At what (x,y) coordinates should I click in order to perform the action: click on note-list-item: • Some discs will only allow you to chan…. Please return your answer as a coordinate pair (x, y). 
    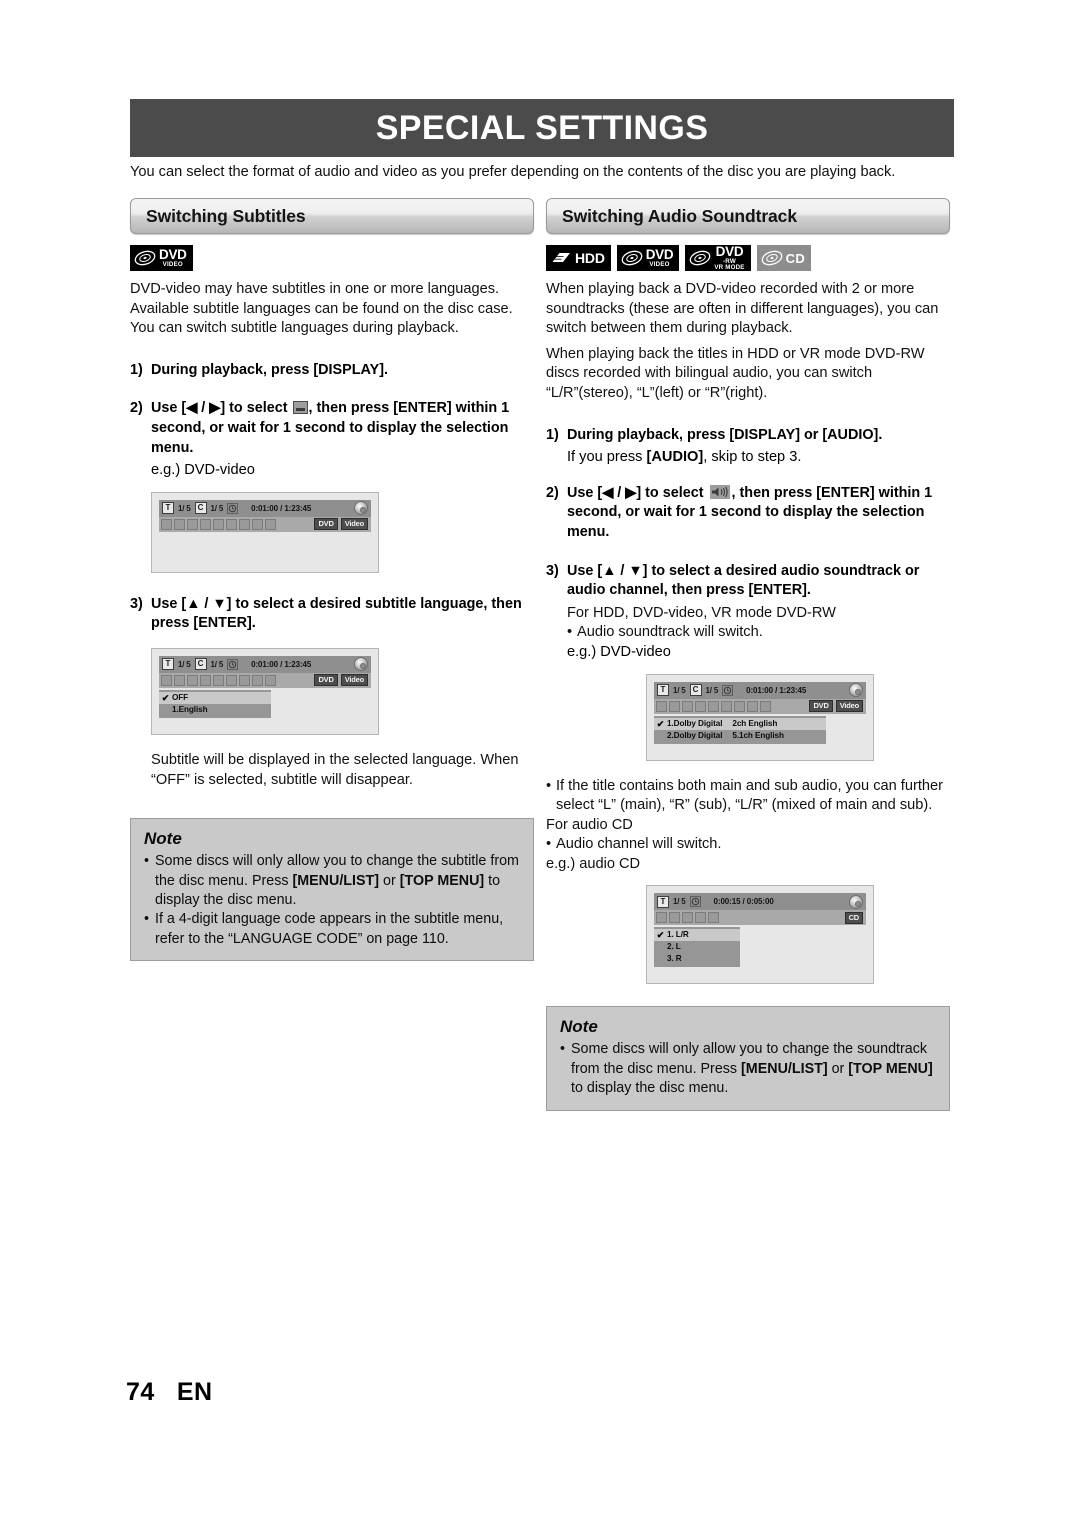
    Looking at the image, I should click on (748, 1069).